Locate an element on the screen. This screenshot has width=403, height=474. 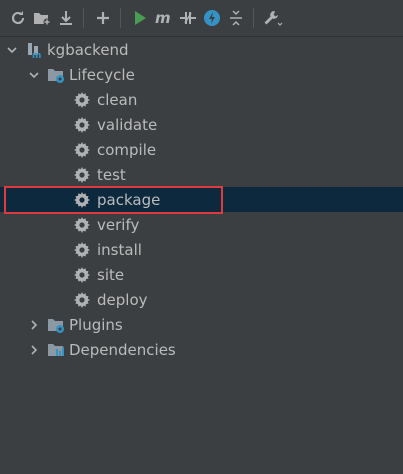
lifecycle-folder-icon is located at coordinates (56, 75).